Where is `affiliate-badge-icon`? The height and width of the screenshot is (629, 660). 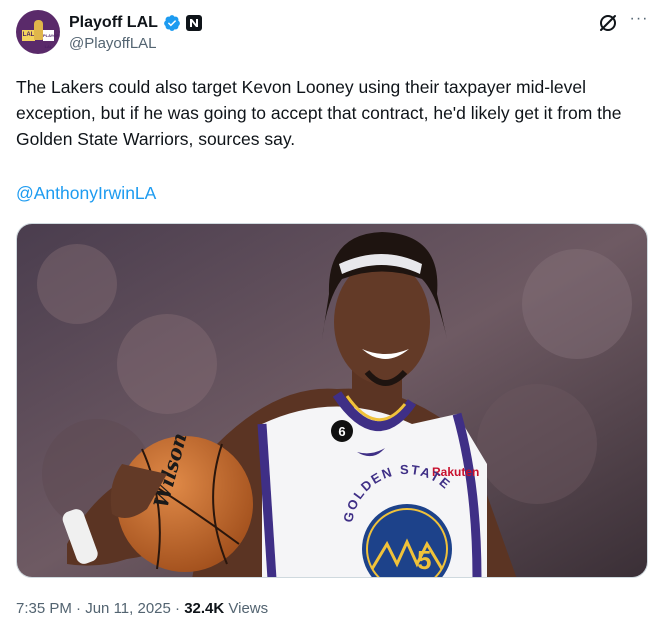
affiliate-badge-icon is located at coordinates (193, 23).